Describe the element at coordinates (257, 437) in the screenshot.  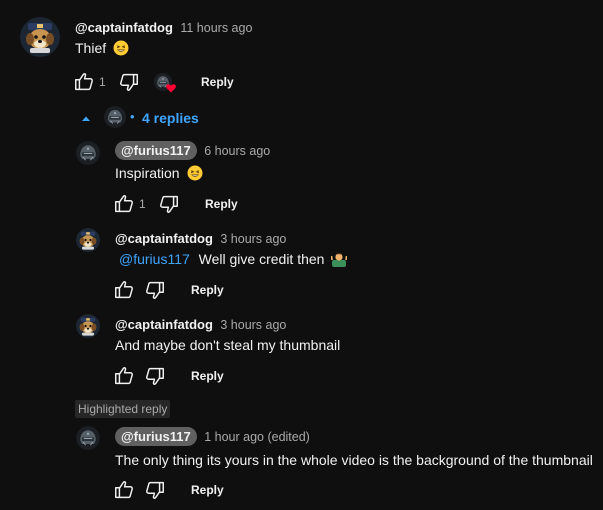
I see `comment-time: 1 hour ago (edited)` at that location.